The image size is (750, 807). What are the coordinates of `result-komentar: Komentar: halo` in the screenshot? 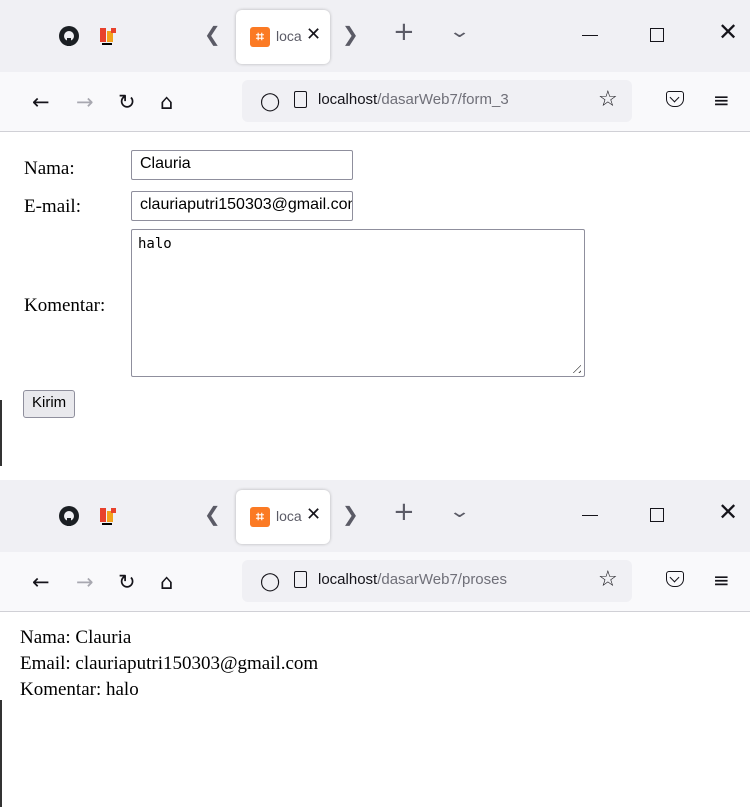 It's located at (79, 689).